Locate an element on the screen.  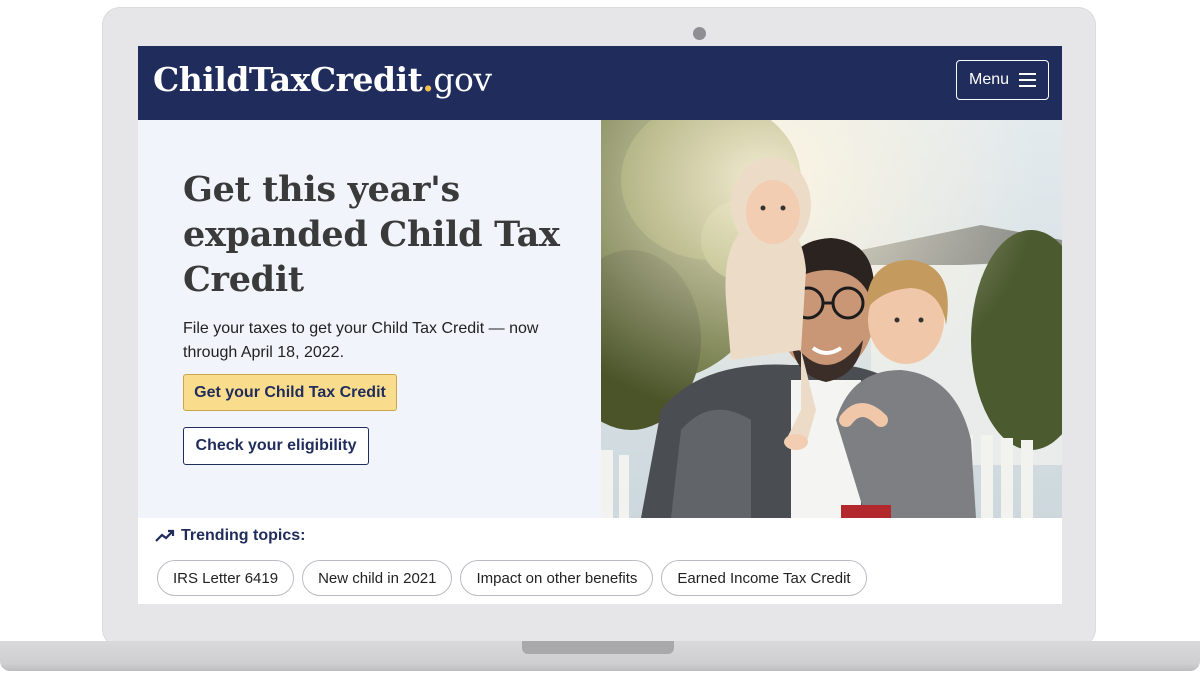
camera-dot is located at coordinates (699, 33).